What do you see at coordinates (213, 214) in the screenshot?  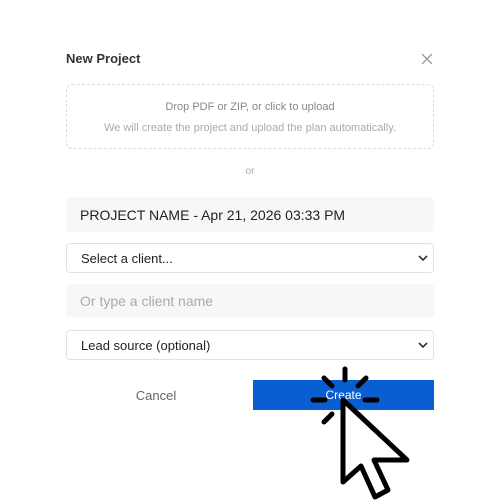 I see `project-name-value: PROJECT NAME - Apr 21, 2026 03:33 PM` at bounding box center [213, 214].